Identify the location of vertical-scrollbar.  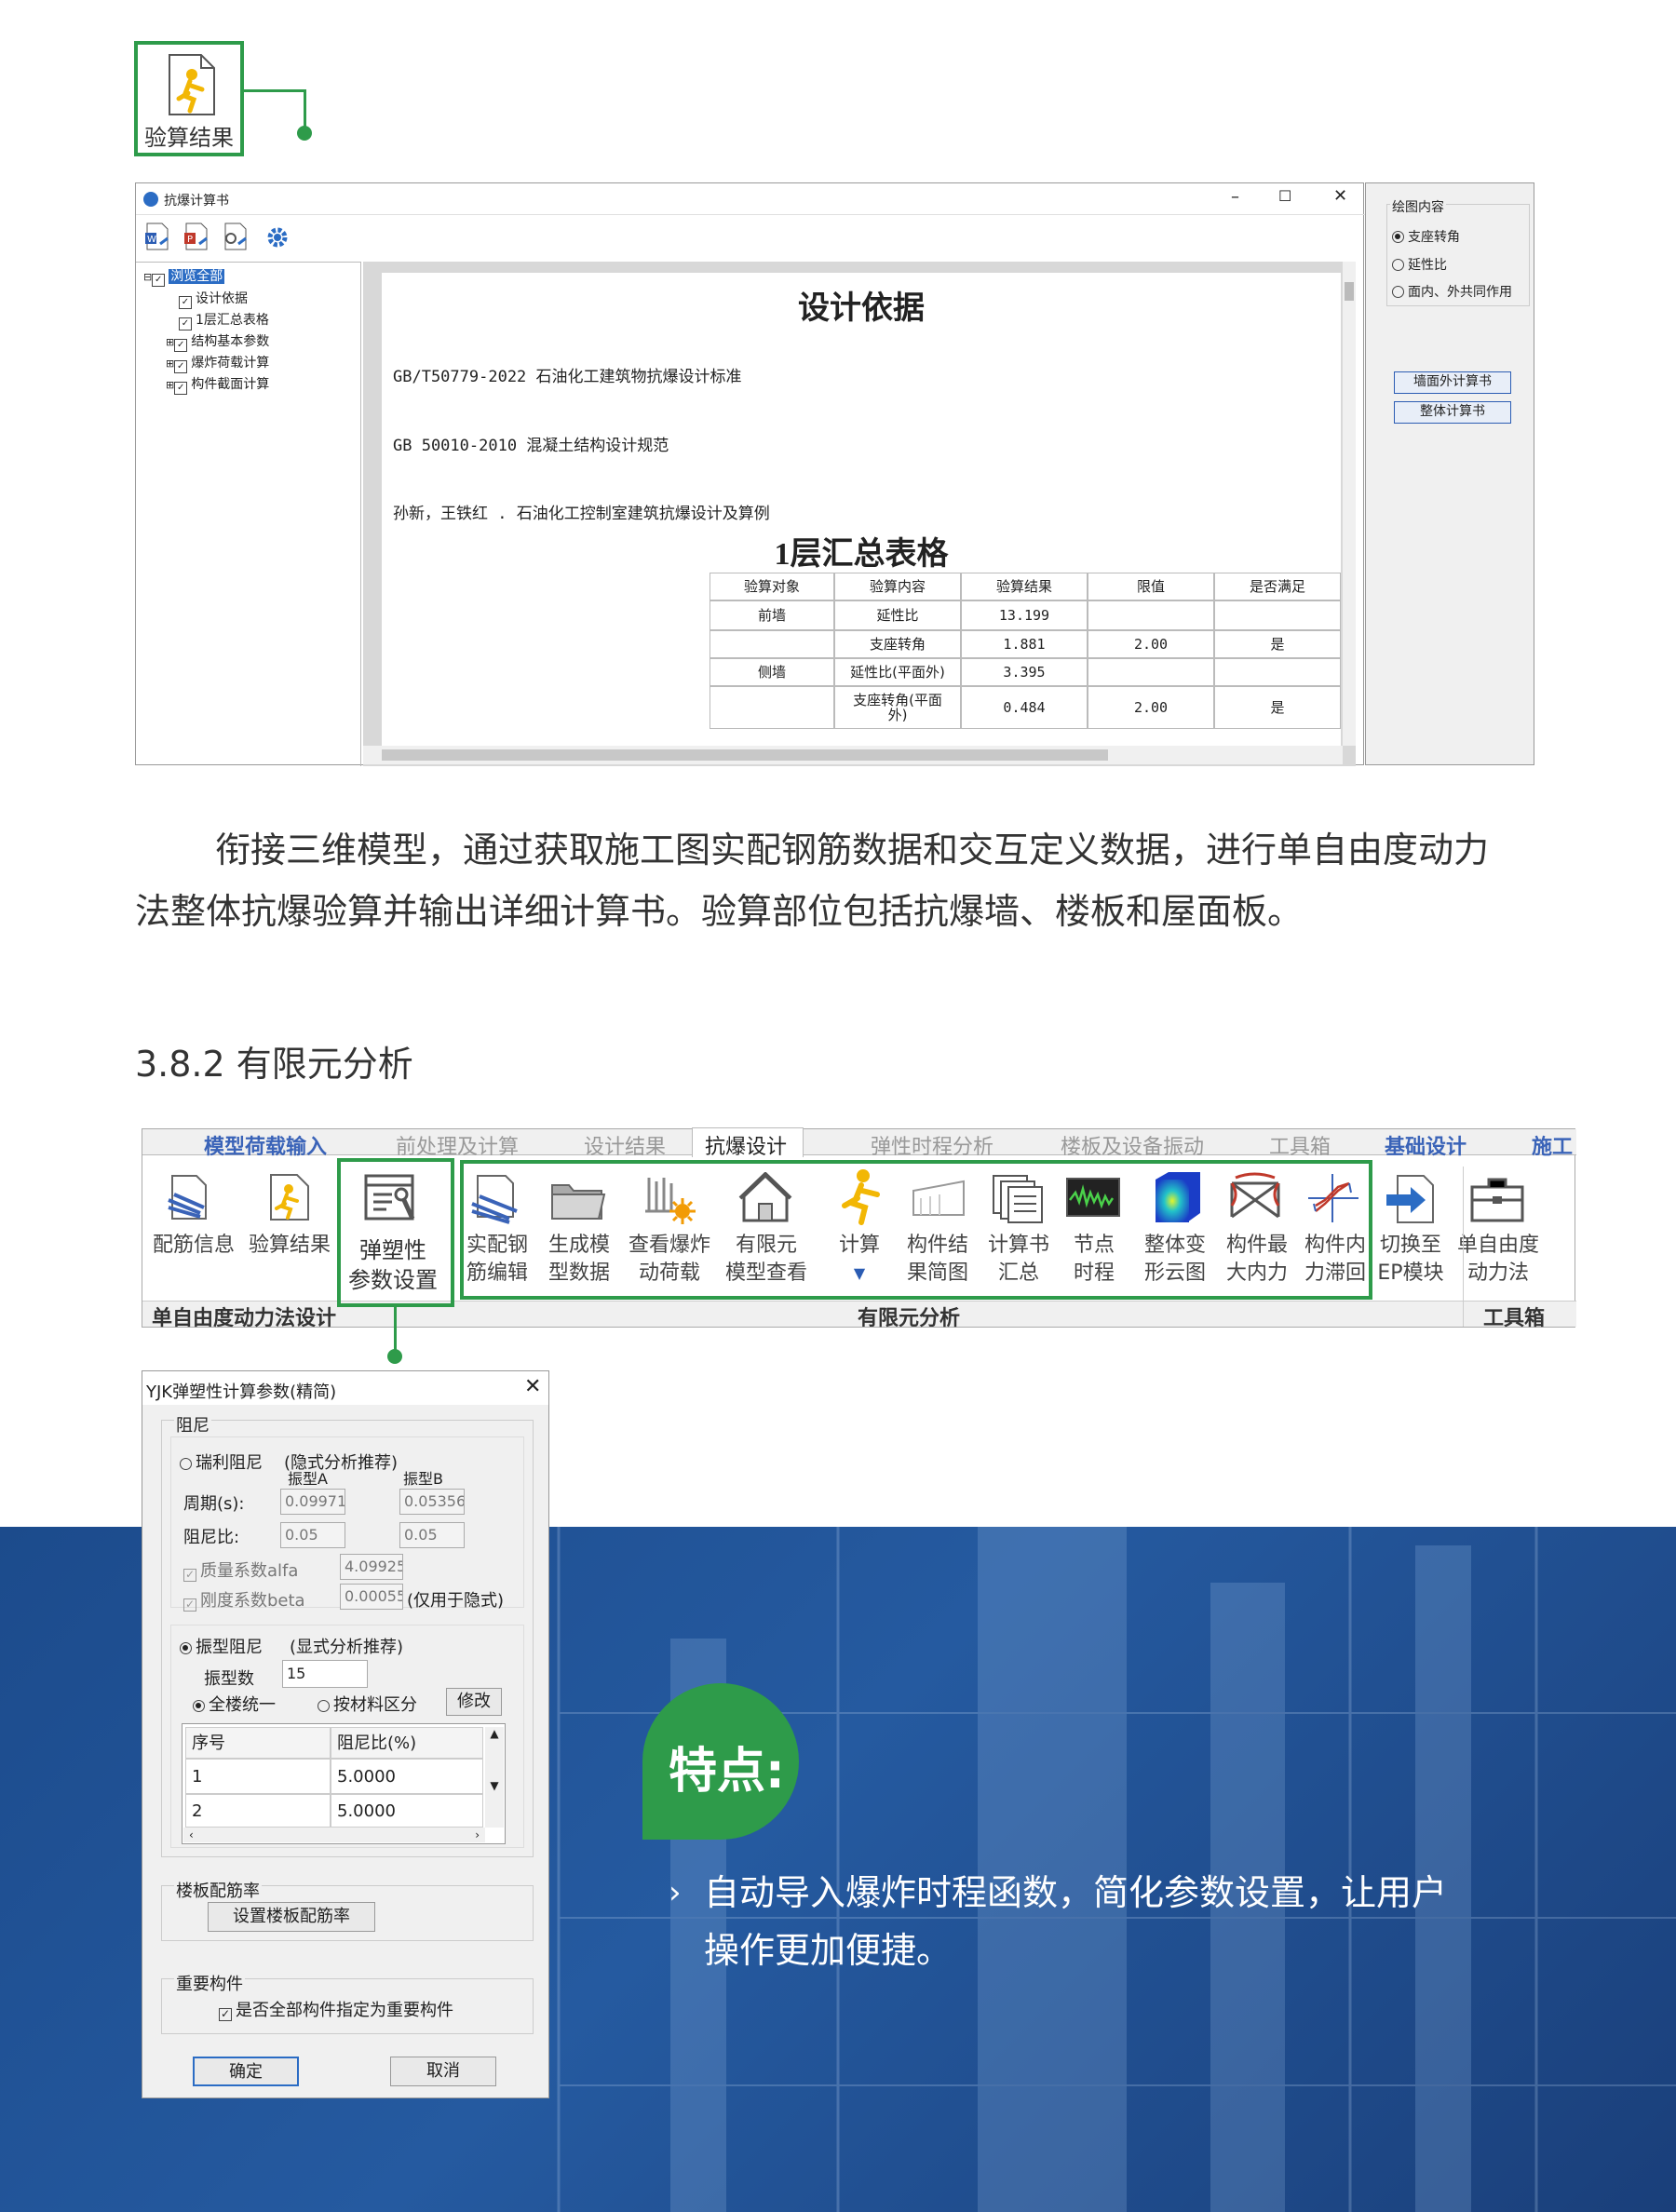
(1349, 504).